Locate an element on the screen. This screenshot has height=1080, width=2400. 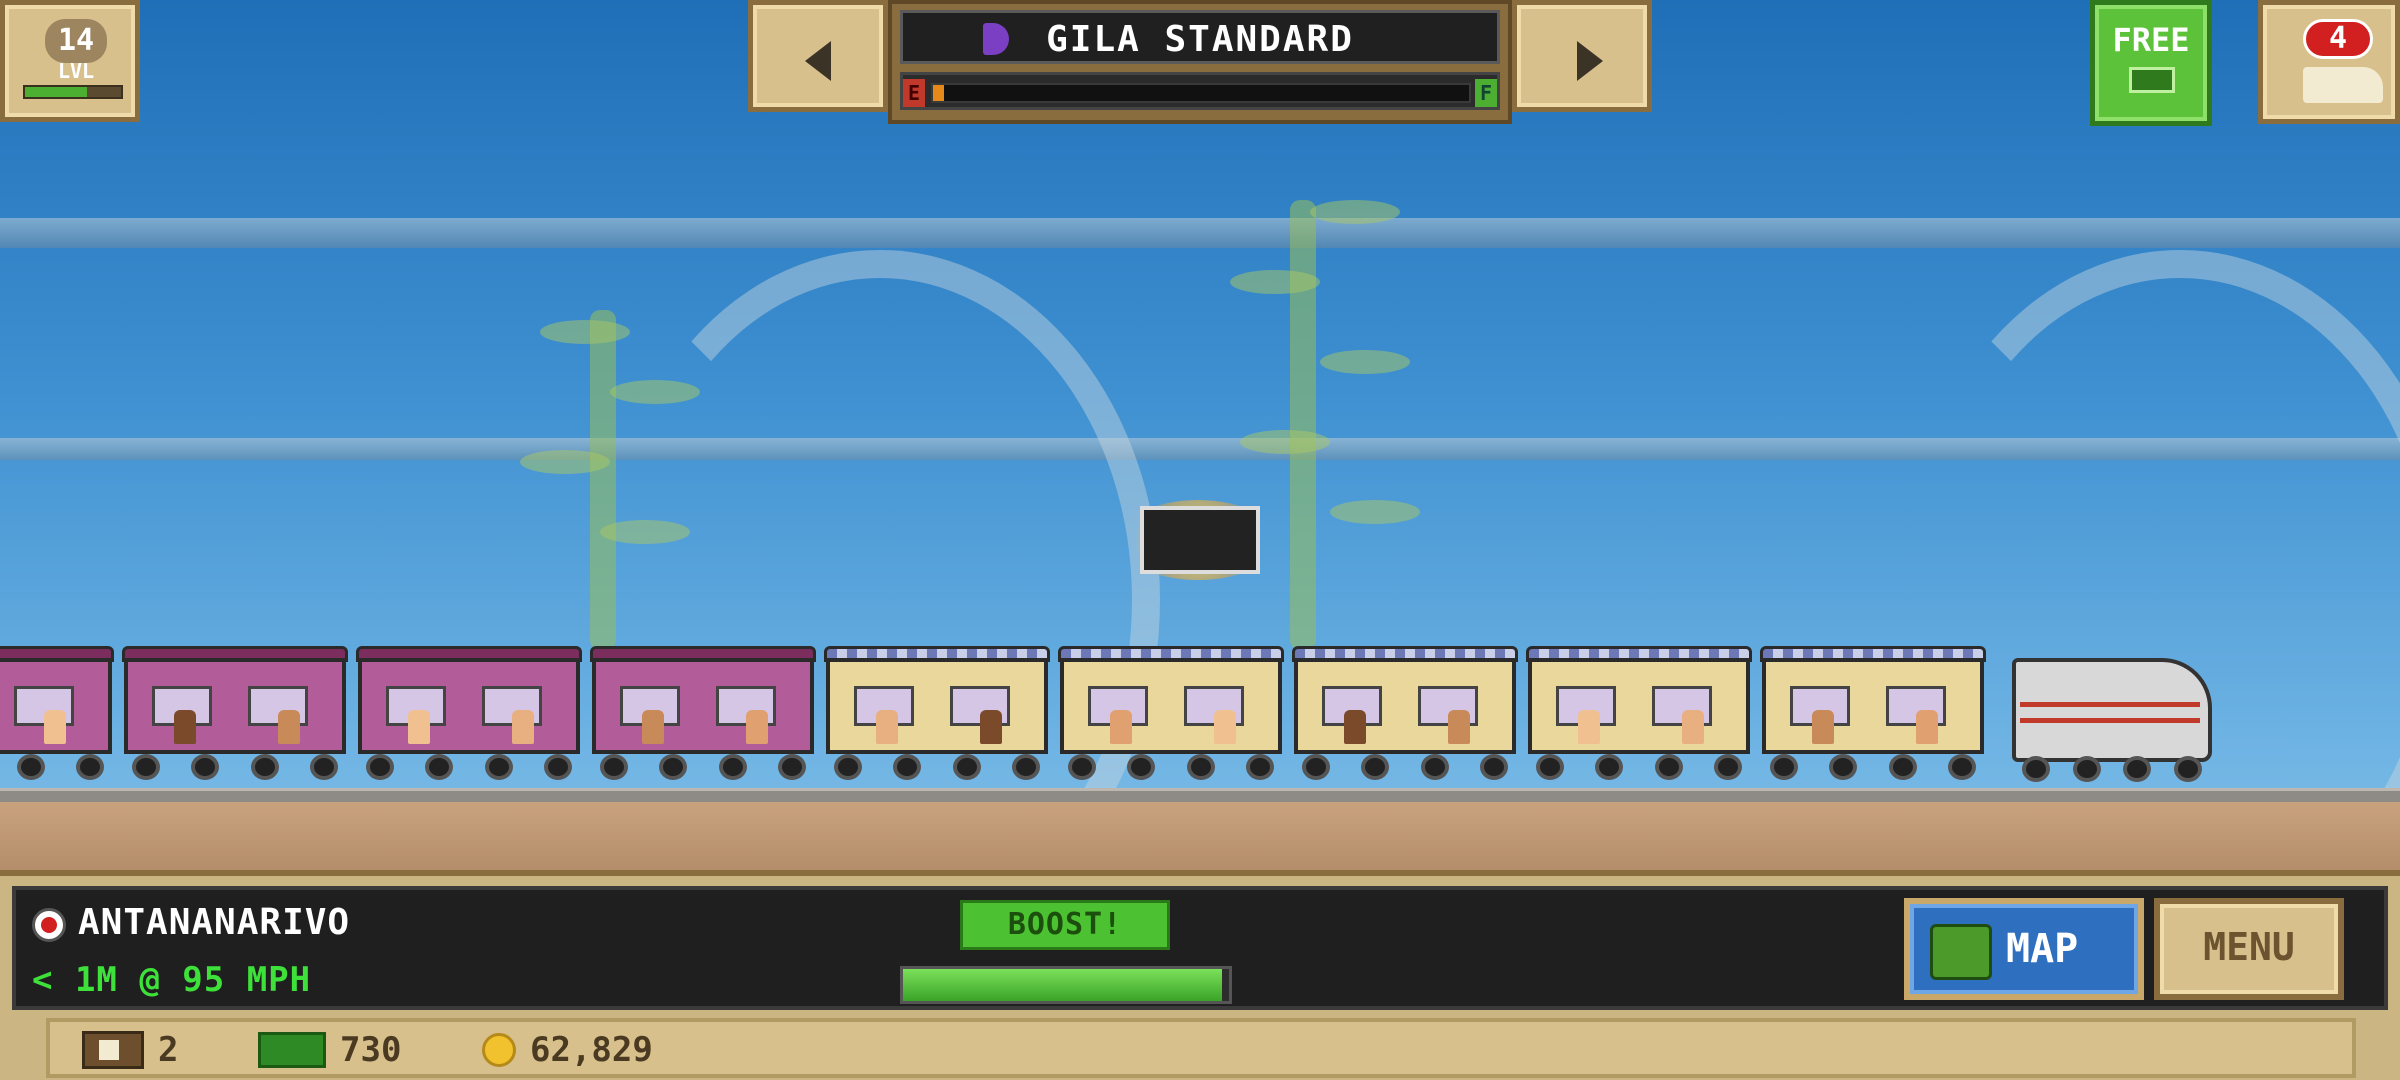
fuel-gauge: E F is located at coordinates (1200, 91).